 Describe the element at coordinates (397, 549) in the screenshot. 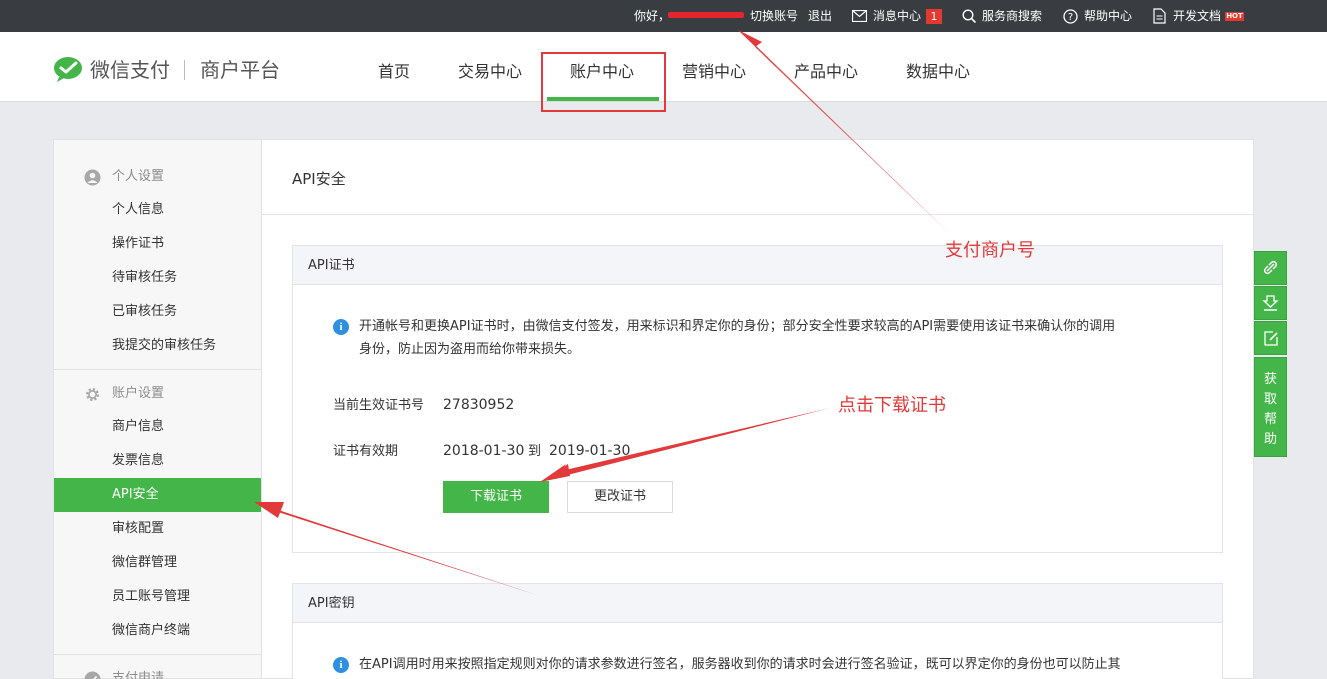

I see `arrow-api-security` at that location.